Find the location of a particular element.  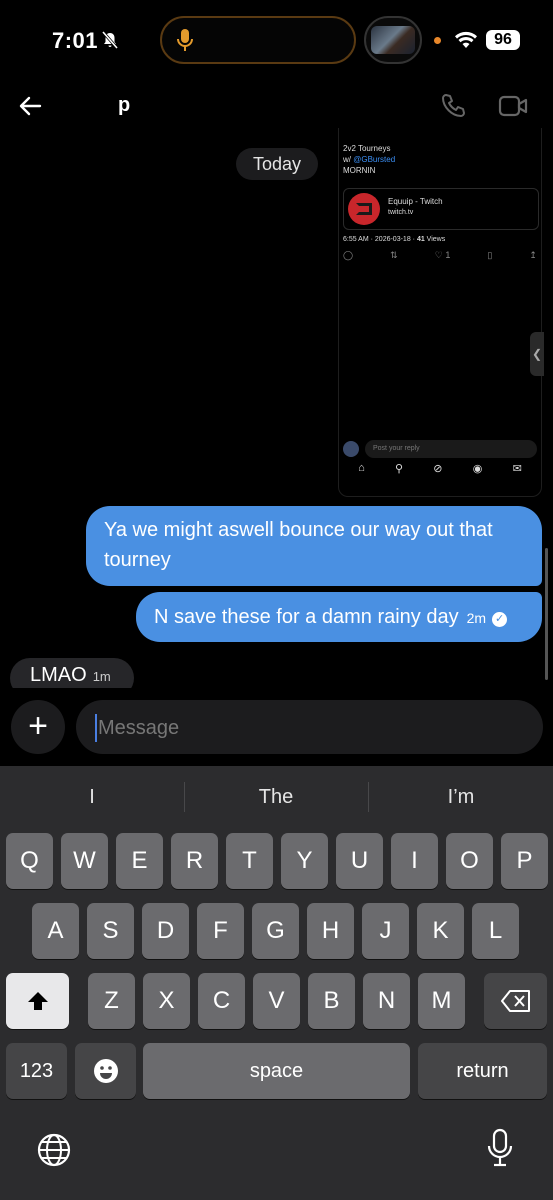

tweet-mention-link: @GBursted is located at coordinates (374, 159).